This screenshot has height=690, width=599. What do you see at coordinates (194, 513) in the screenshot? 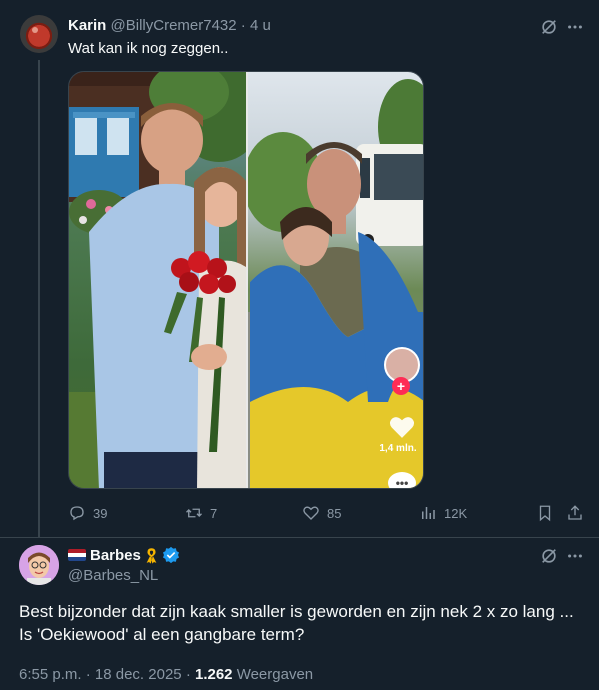
I see `repost-icon` at bounding box center [194, 513].